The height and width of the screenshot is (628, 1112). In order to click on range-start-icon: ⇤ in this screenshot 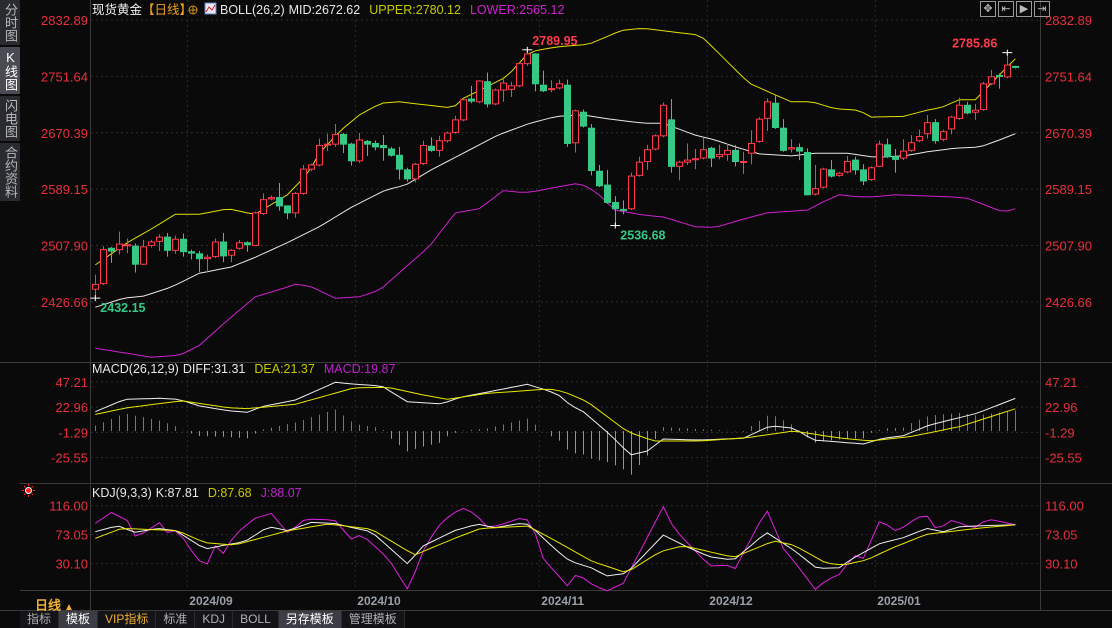, I will do `click(1006, 9)`.